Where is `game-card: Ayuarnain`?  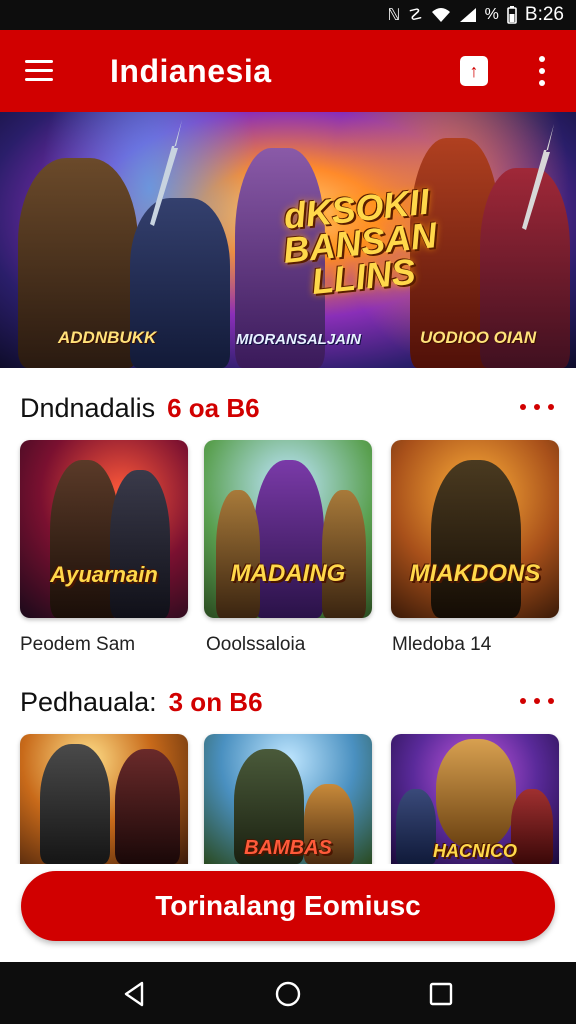 game-card: Ayuarnain is located at coordinates (104, 529).